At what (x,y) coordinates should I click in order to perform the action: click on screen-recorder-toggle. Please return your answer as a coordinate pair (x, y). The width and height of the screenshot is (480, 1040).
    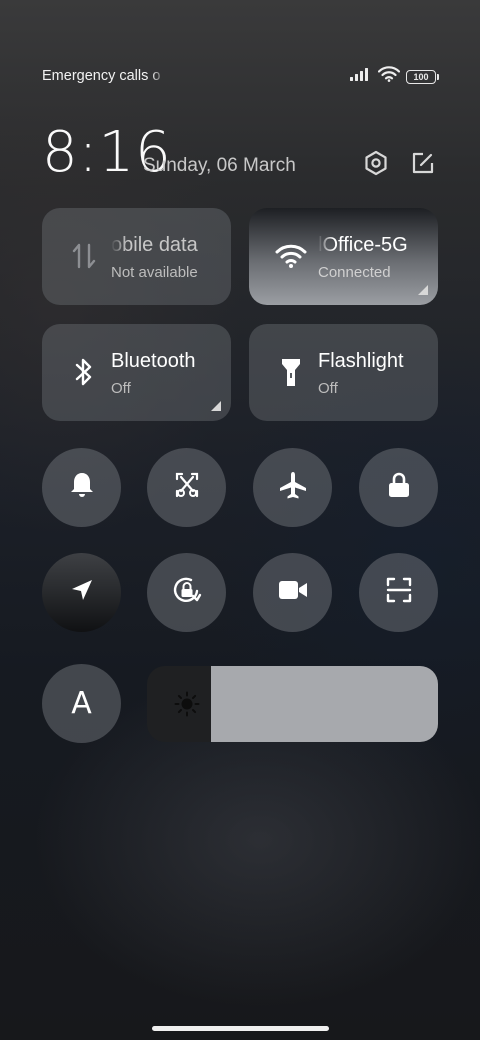
    Looking at the image, I should click on (292, 592).